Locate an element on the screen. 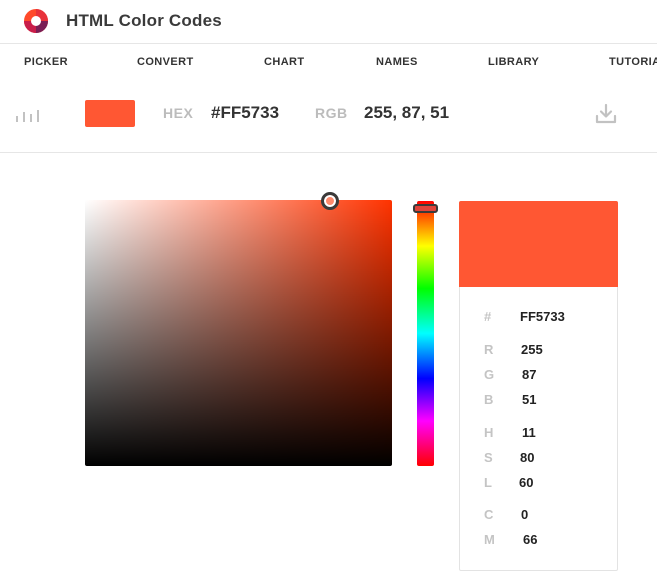  nav-item-picker: PICKER is located at coordinates (46, 62).